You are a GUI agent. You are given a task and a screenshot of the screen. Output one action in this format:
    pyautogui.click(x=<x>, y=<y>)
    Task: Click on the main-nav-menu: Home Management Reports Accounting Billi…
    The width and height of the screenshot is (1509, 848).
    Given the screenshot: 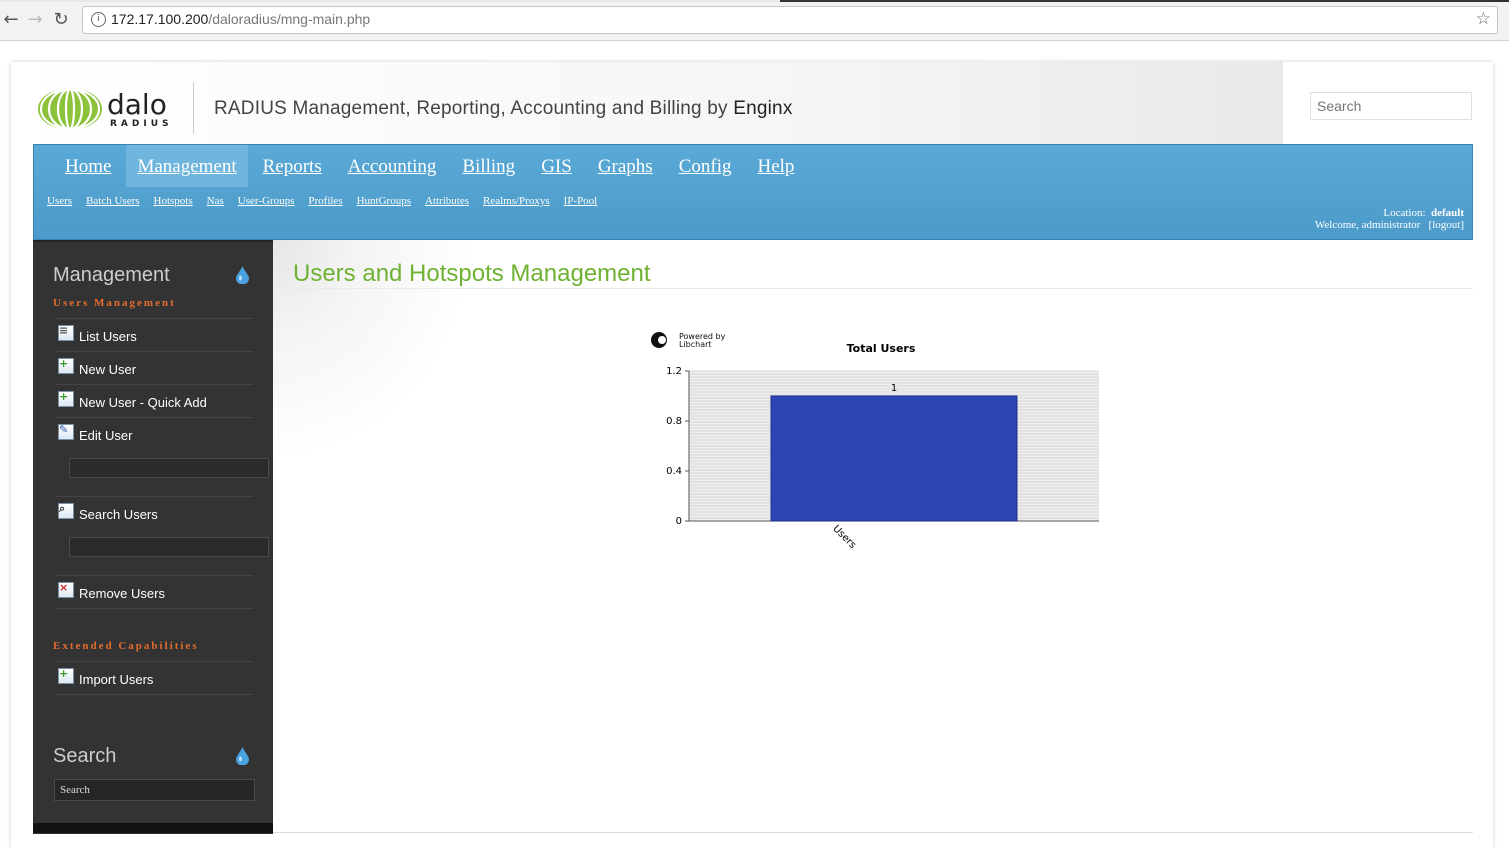 What is the action you would take?
    pyautogui.click(x=431, y=166)
    